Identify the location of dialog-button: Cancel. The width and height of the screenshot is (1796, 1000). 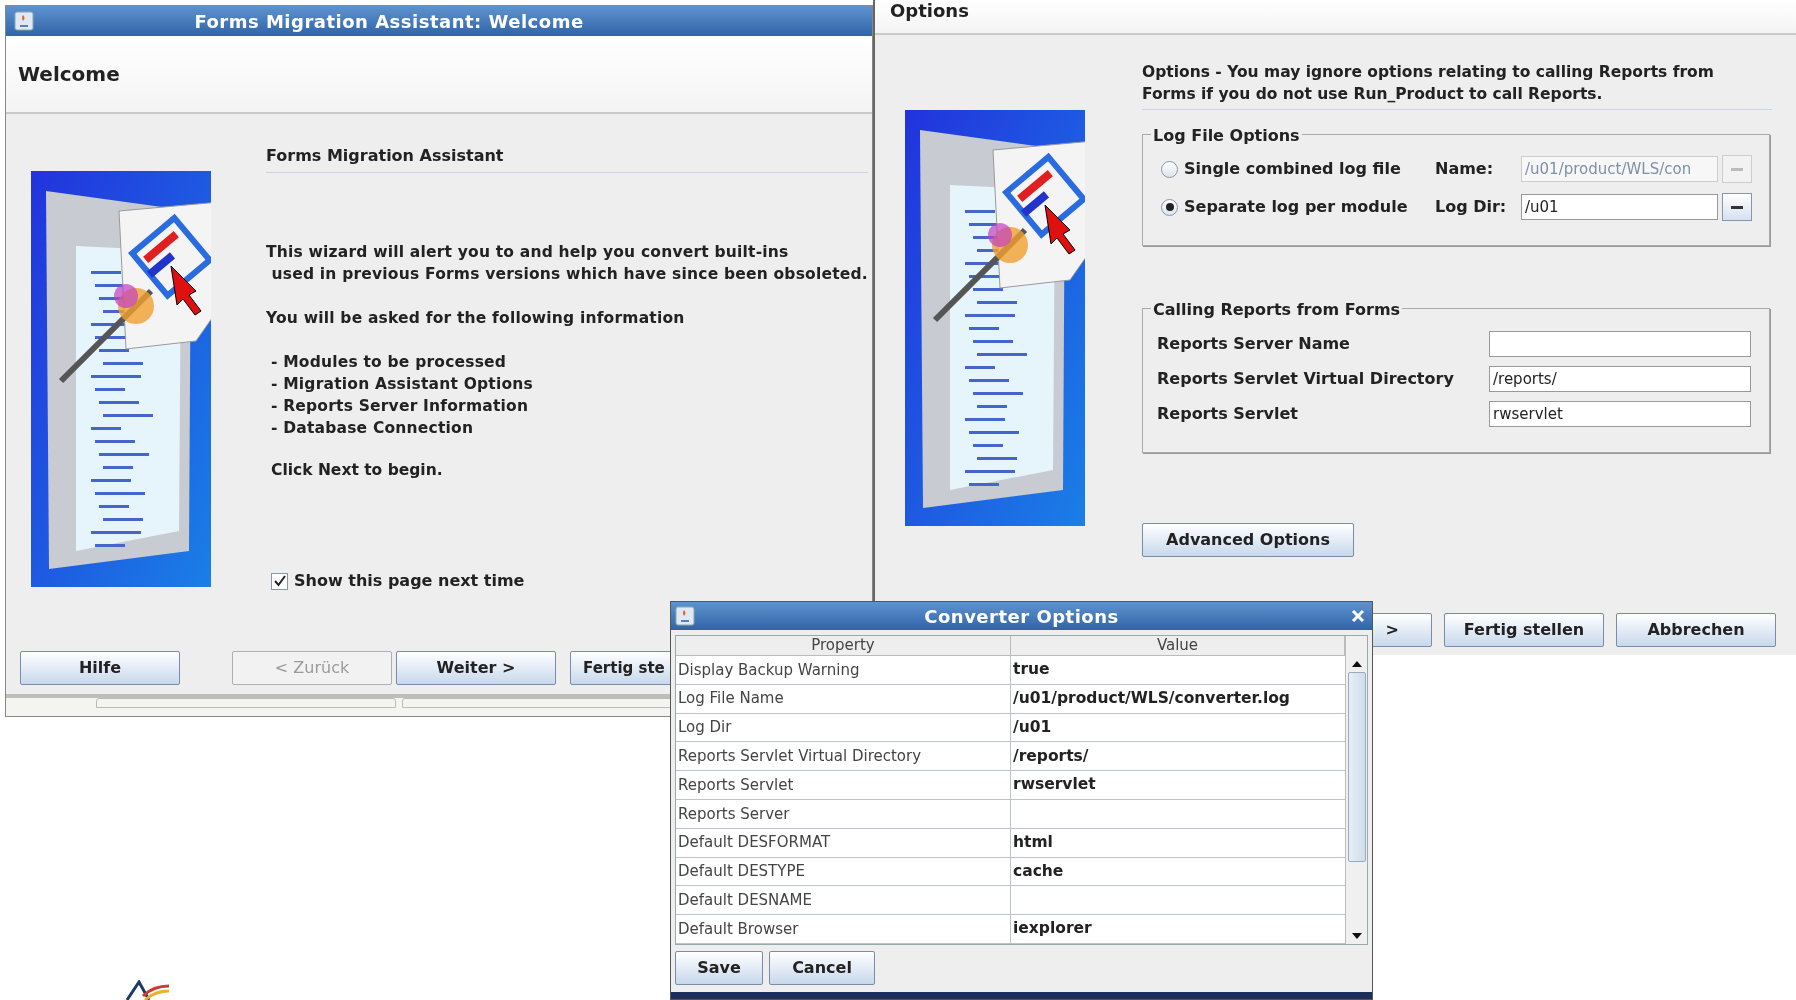
(822, 968).